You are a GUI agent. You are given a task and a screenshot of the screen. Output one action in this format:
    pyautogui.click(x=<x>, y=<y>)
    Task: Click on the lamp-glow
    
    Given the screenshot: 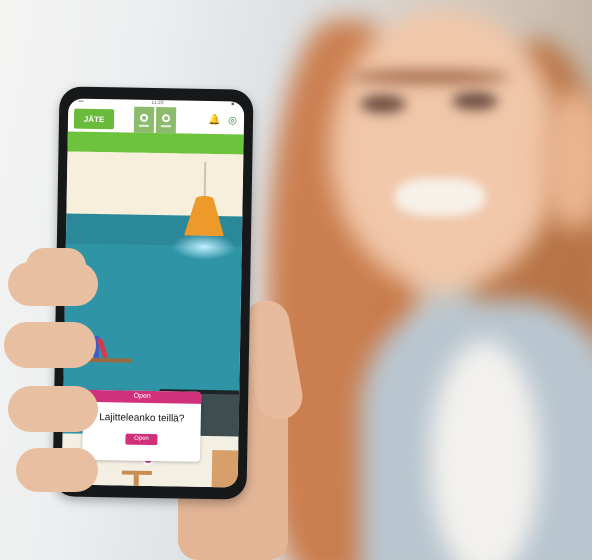 What is the action you would take?
    pyautogui.click(x=204, y=247)
    